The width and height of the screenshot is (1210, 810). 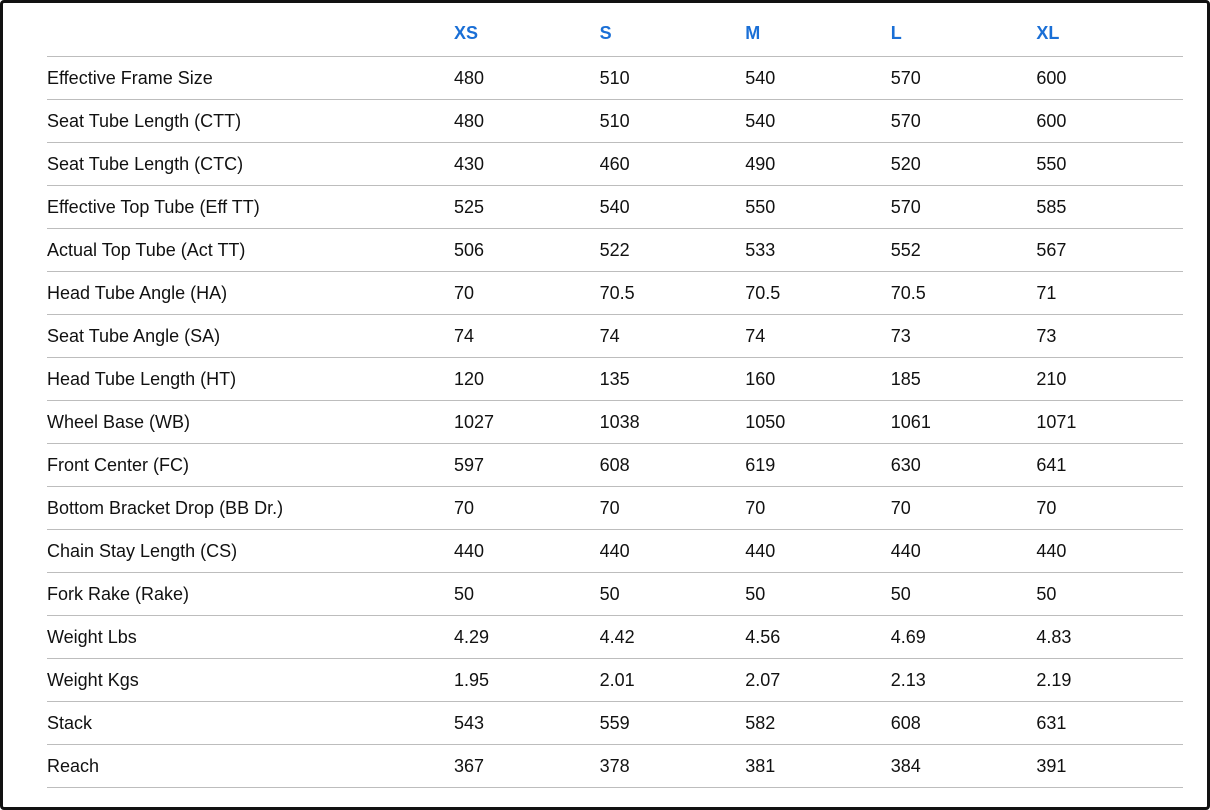 I want to click on table-row: Head Tube Length (HT) 120 135 160 185 210, so click(x=615, y=379).